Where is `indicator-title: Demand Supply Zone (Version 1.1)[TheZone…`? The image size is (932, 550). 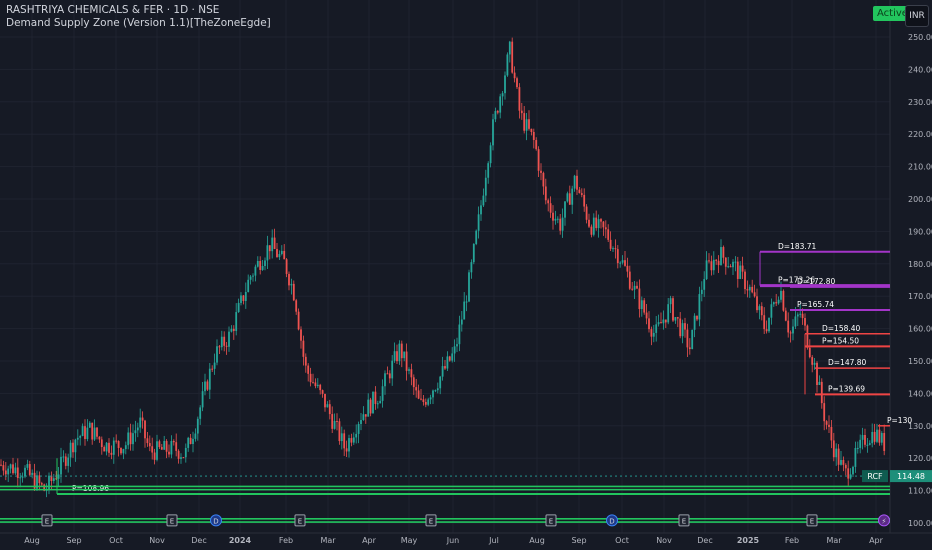 indicator-title: Demand Supply Zone (Version 1.1)[TheZone… is located at coordinates (138, 23).